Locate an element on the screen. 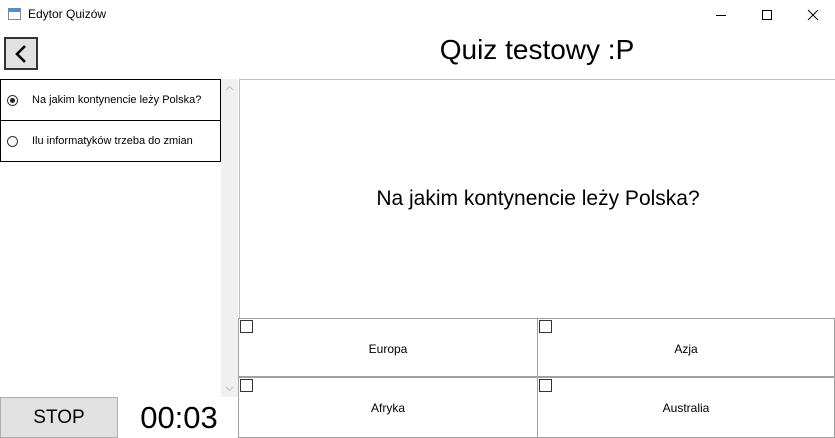 This screenshot has width=835, height=438. question-list-item: Ilu informatyków trzeba do zmian is located at coordinates (110, 141).